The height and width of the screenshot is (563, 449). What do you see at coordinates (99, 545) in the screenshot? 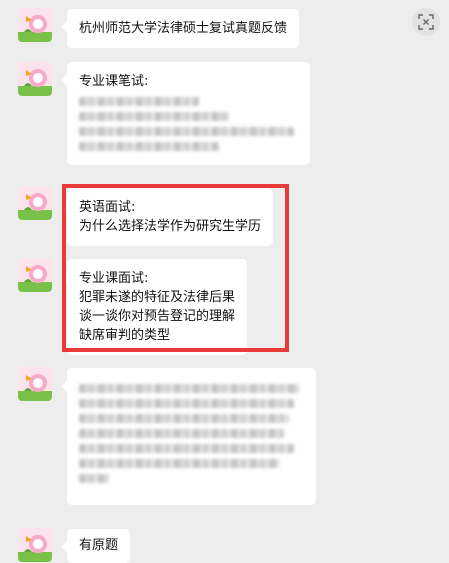
I see `message-text: 有原题` at bounding box center [99, 545].